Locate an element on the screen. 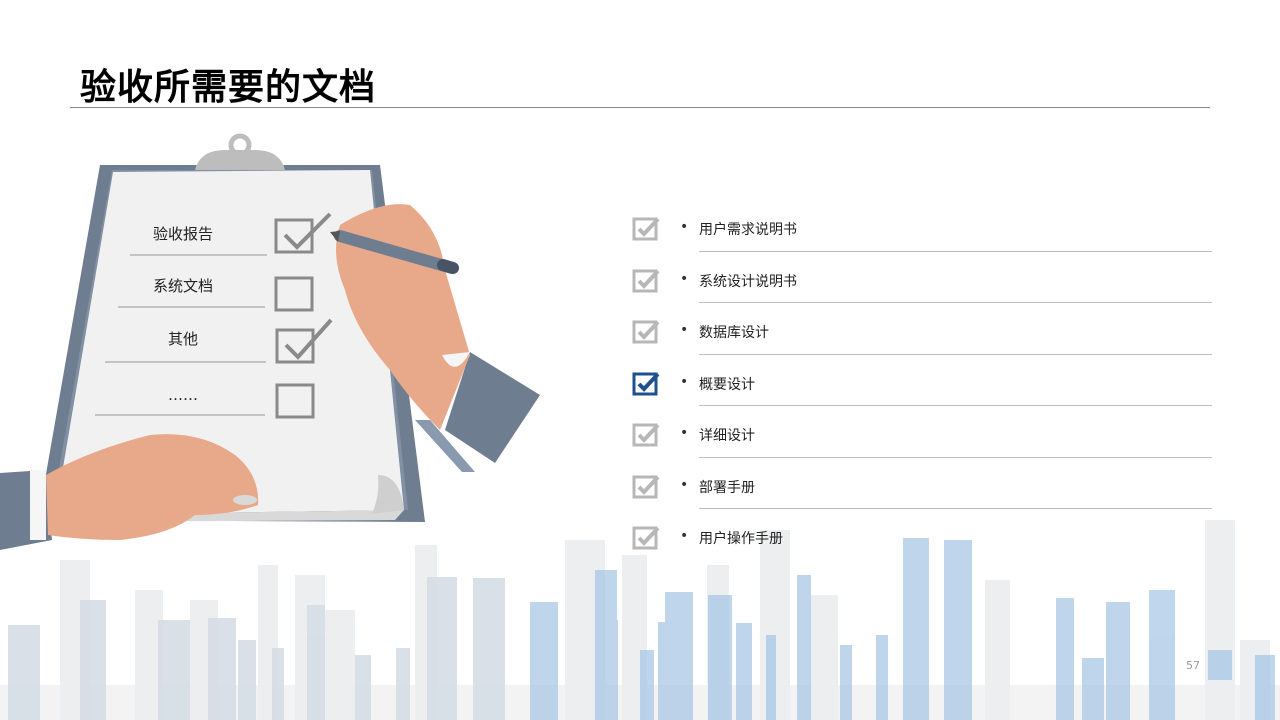 This screenshot has height=720, width=1280. list-item-label: 用户操作手册 is located at coordinates (741, 539).